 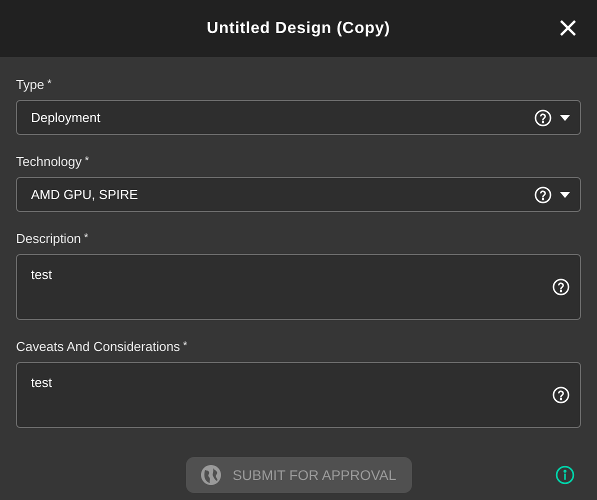 I want to click on select-field: AMD GPU, SPIRE, so click(x=298, y=194).